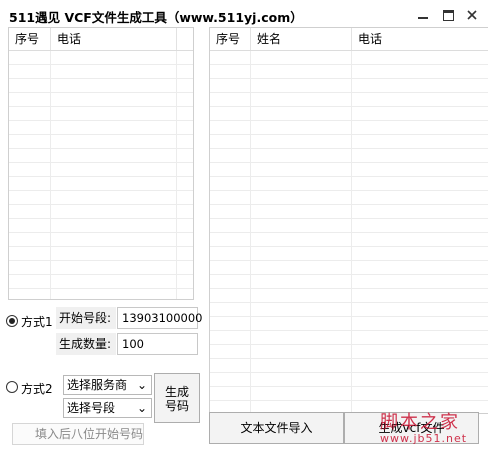  Describe the element at coordinates (86, 318) in the screenshot. I see `start-segment-label: 开始号段:` at that location.